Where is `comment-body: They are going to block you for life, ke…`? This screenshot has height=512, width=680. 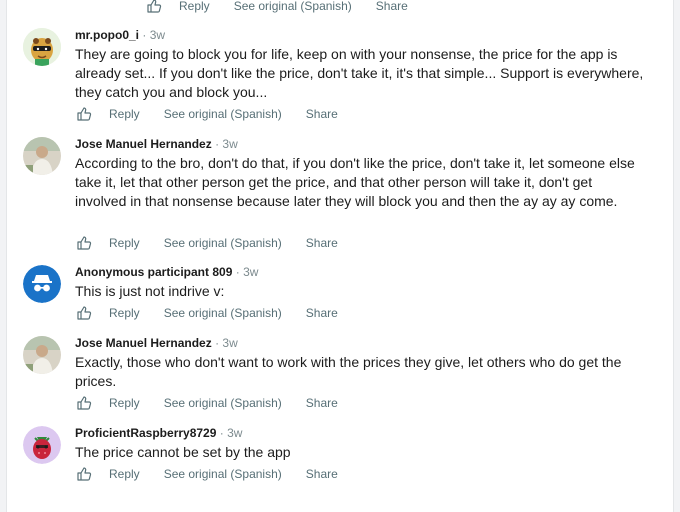
comment-body: They are going to block you for life, ke… is located at coordinates (359, 73).